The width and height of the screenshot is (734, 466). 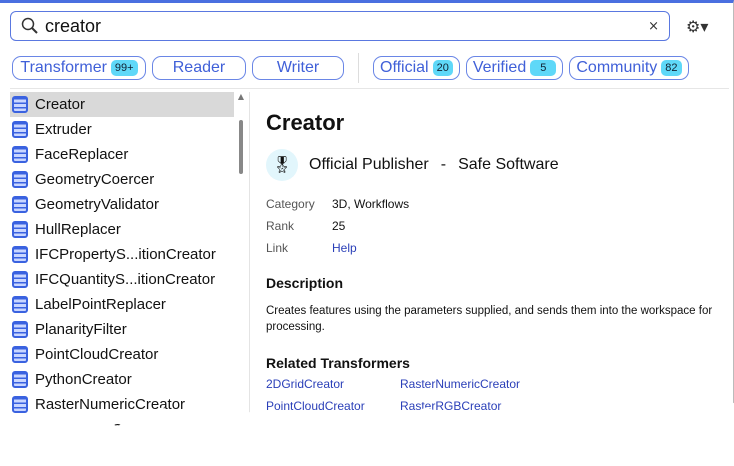 What do you see at coordinates (347, 26) in the screenshot?
I see `search-input` at bounding box center [347, 26].